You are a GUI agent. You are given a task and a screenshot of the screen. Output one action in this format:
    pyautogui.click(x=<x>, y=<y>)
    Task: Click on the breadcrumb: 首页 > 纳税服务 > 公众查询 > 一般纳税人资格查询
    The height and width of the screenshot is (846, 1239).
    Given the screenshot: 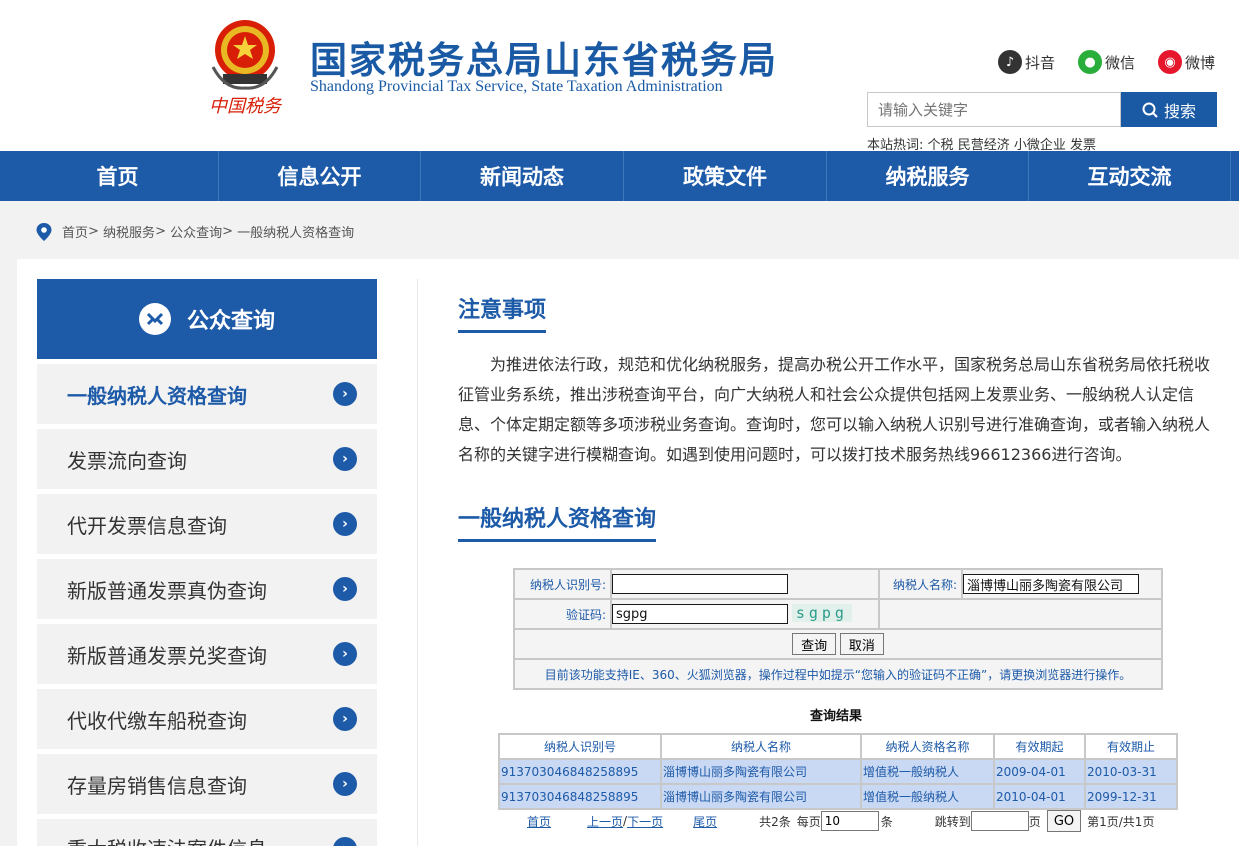 What is the action you would take?
    pyautogui.click(x=195, y=231)
    